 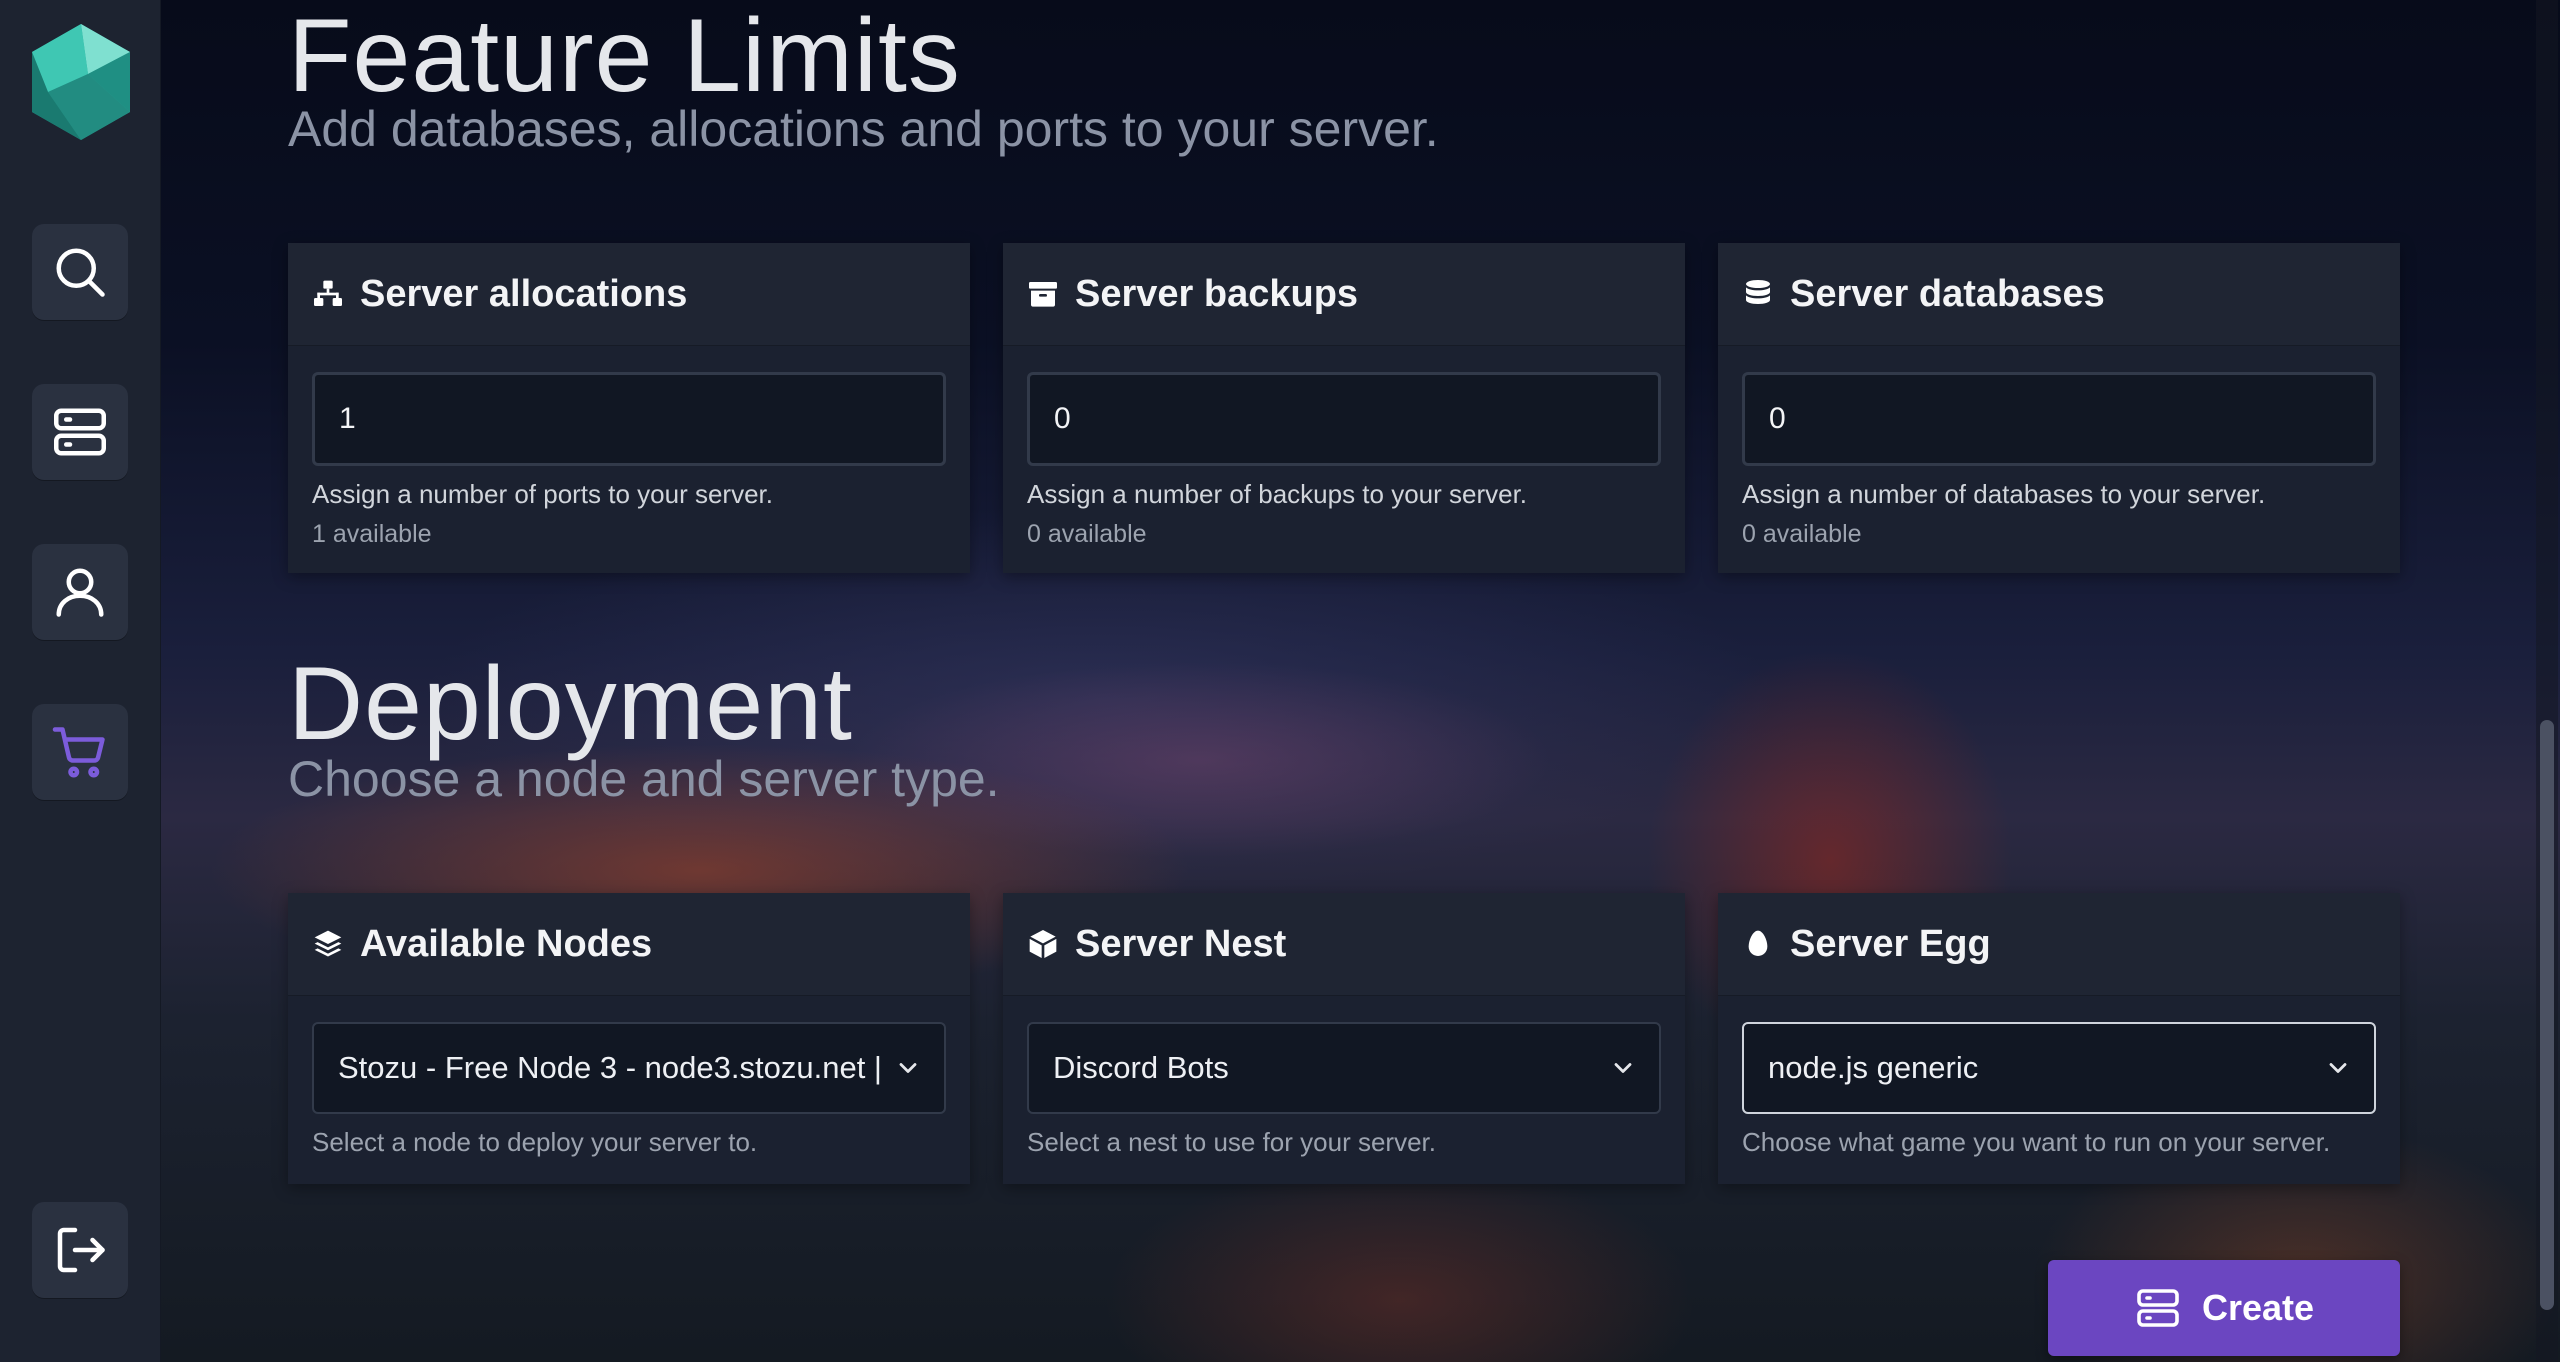 I want to click on card-header: Server databases, so click(x=2059, y=294).